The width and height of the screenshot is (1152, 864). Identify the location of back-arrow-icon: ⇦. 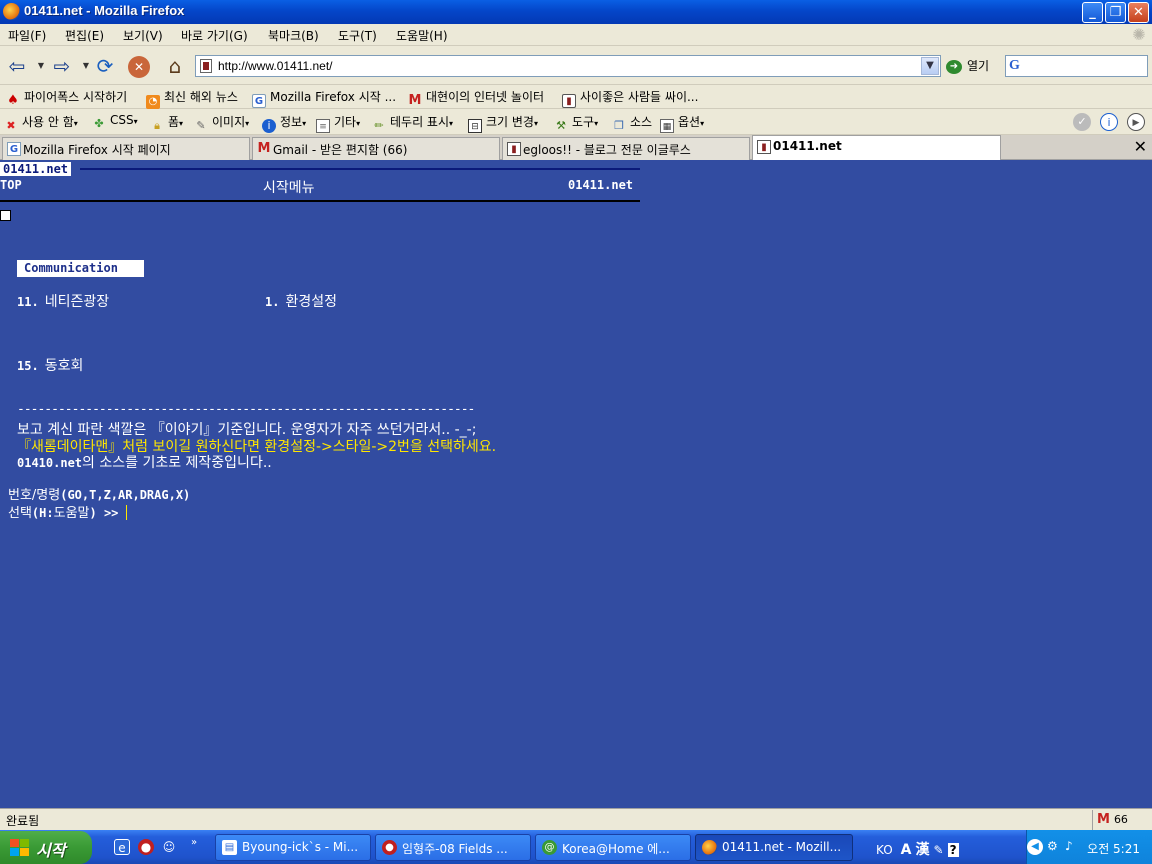
(17, 66).